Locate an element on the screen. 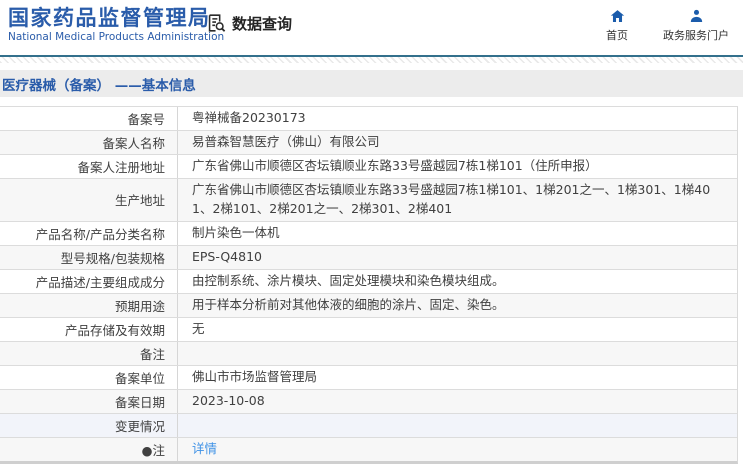  row-value: 用于样本分析前对其他体液的细胞的涂片、固定、染色。 is located at coordinates (348, 304).